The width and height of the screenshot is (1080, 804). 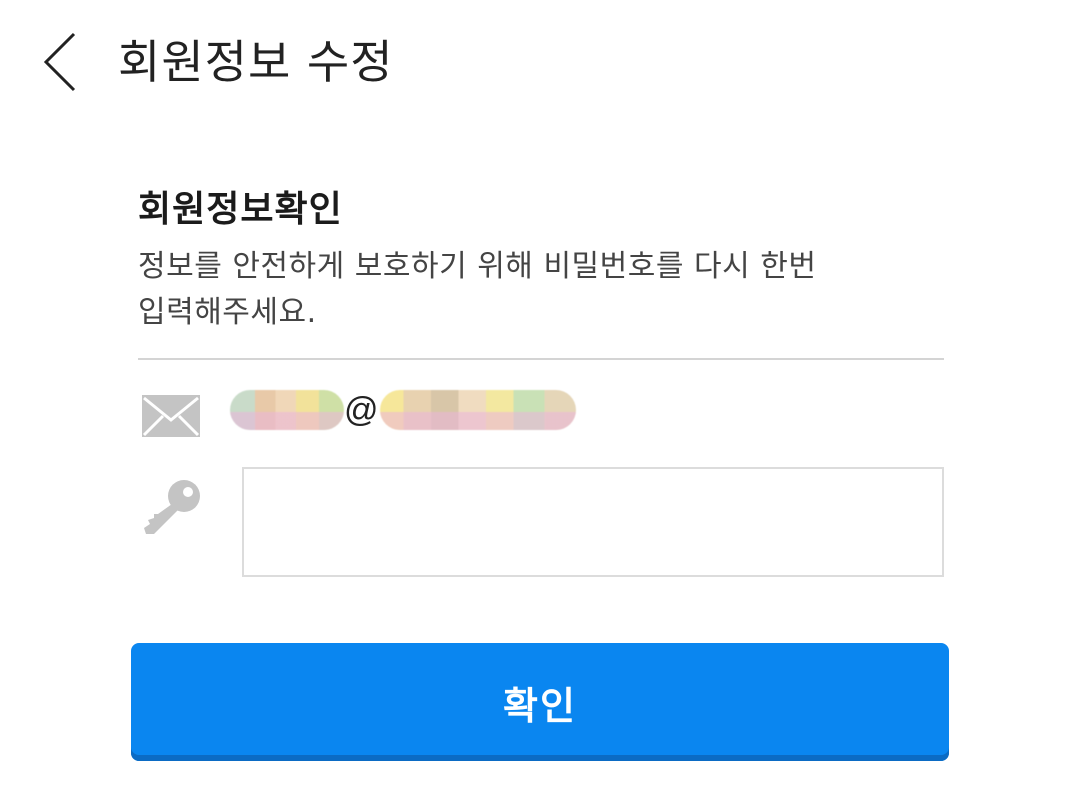 I want to click on redacted-email-domain, so click(x=478, y=410).